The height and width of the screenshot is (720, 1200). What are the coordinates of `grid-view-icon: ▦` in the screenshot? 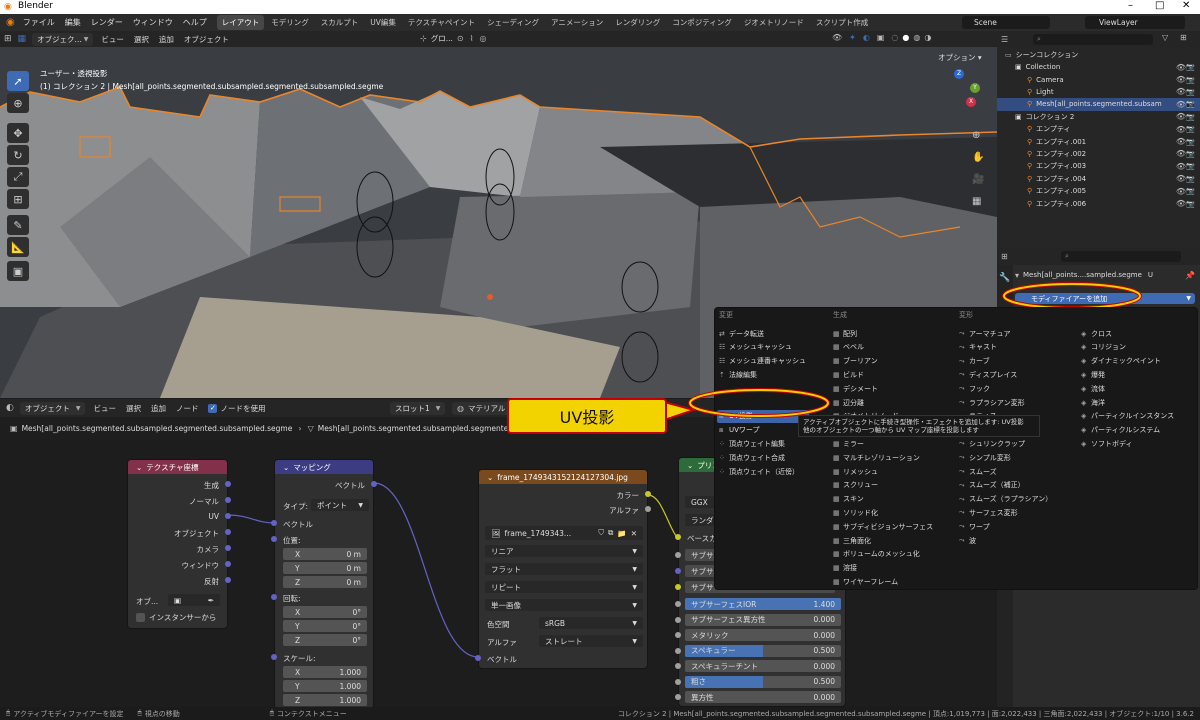 It's located at (978, 202).